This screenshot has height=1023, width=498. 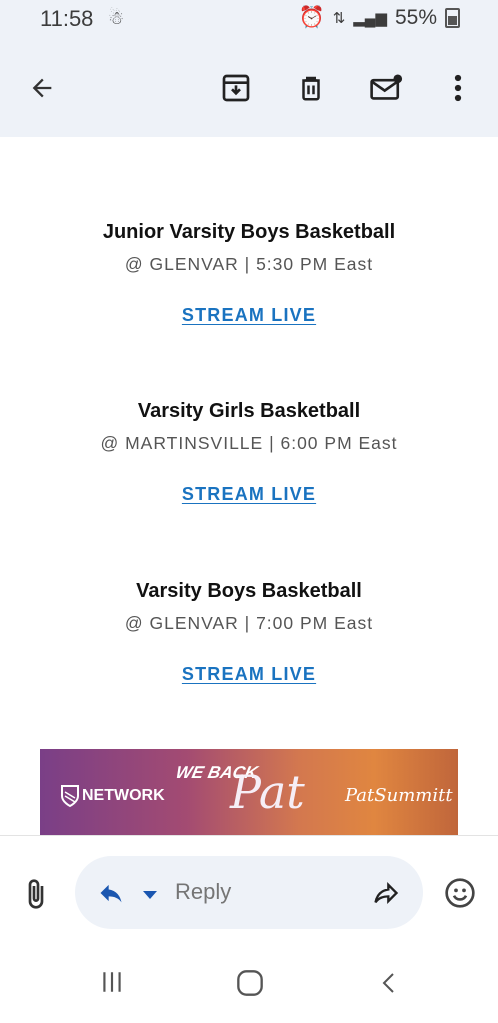 I want to click on status-icons: ⏰ ⇅ ▂▄▆ 55%, so click(x=379, y=18).